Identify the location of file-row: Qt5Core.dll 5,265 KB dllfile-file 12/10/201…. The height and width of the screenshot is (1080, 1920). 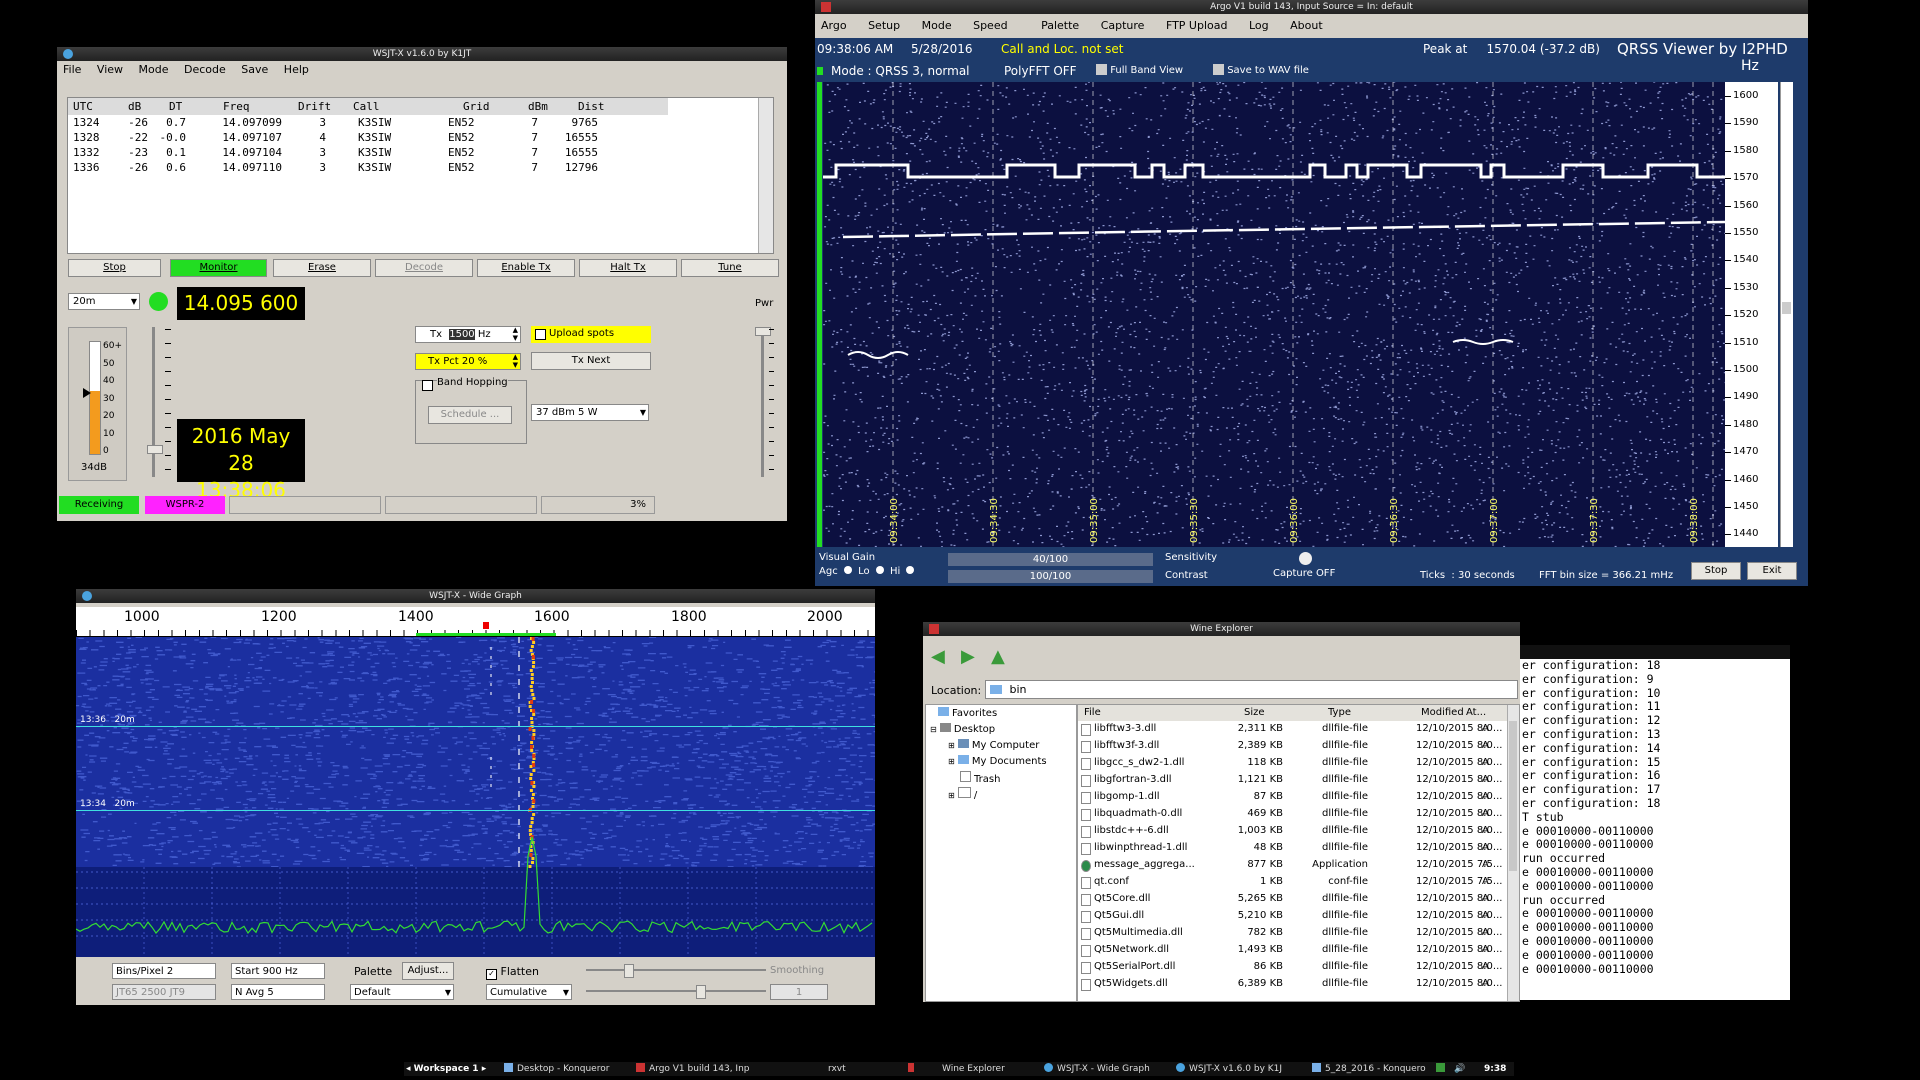
(1290, 899).